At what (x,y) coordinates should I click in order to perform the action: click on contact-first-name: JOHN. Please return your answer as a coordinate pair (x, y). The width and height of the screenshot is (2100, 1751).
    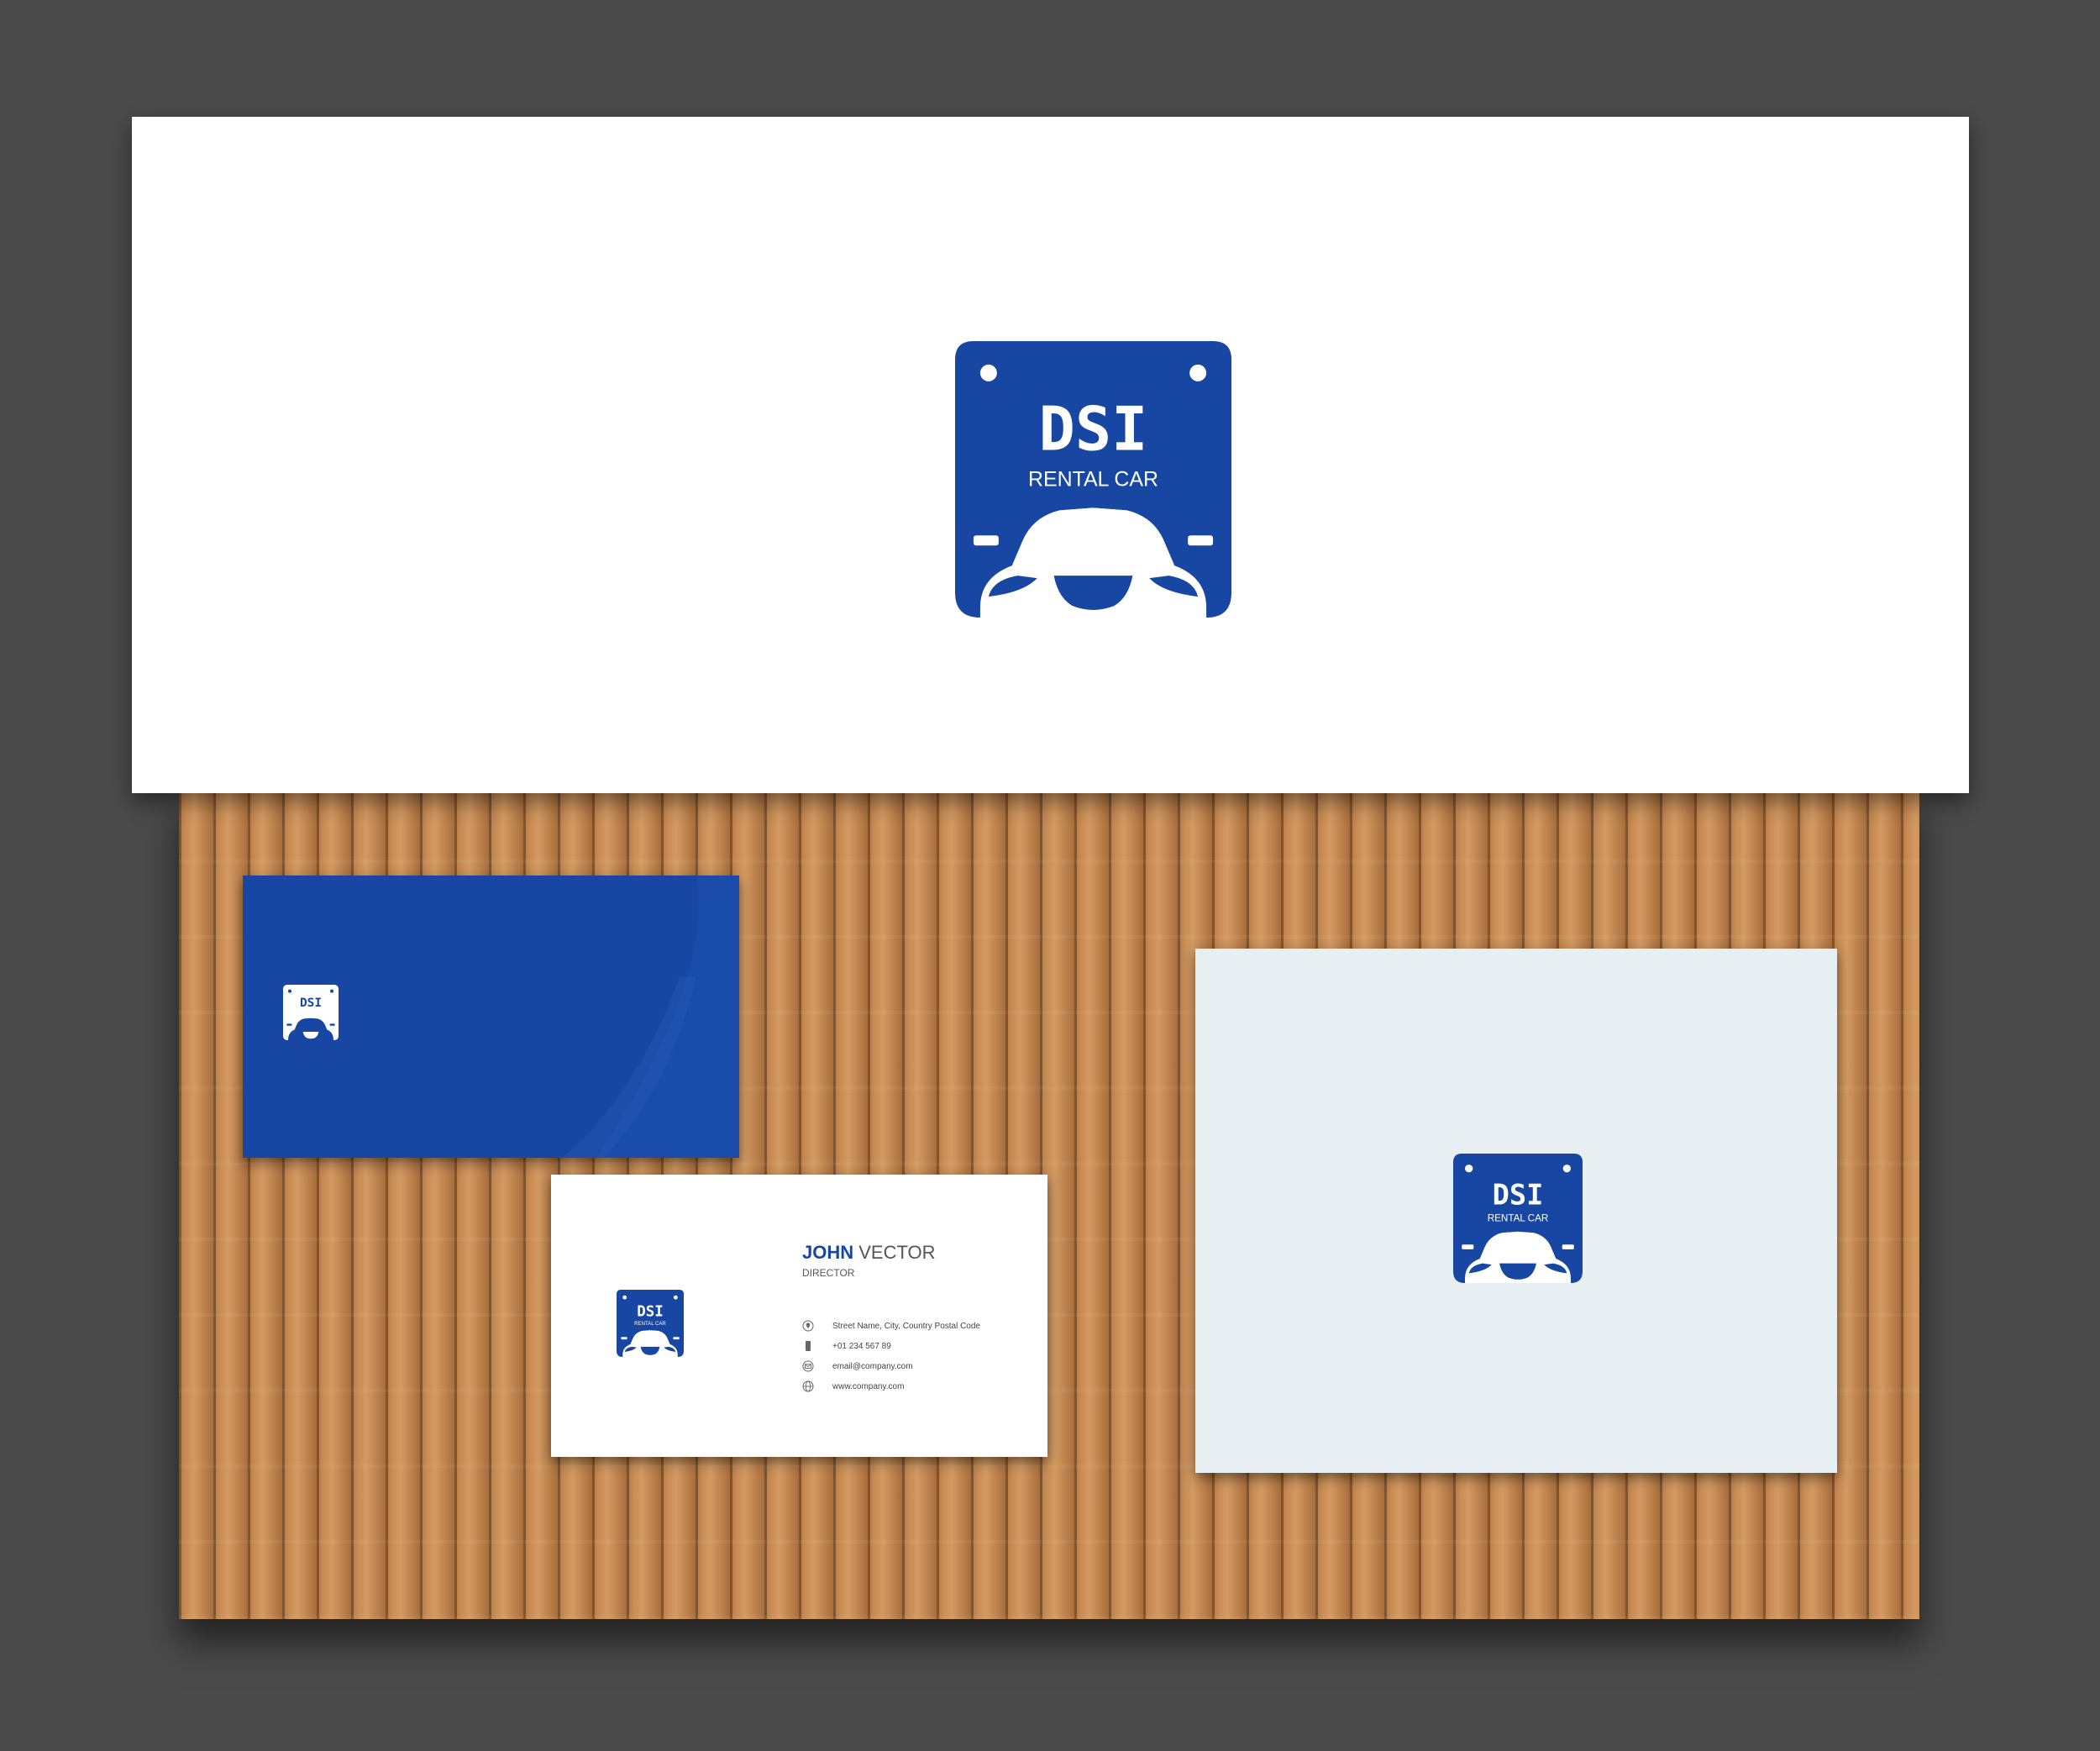
    Looking at the image, I should click on (828, 1252).